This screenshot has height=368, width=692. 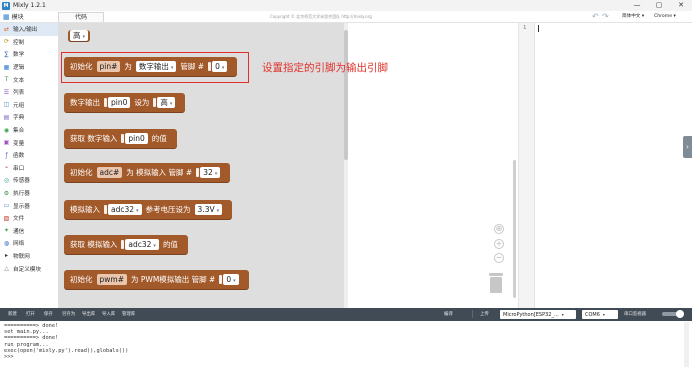 I want to click on sidebar-item: ▧ 文件, so click(x=29, y=218).